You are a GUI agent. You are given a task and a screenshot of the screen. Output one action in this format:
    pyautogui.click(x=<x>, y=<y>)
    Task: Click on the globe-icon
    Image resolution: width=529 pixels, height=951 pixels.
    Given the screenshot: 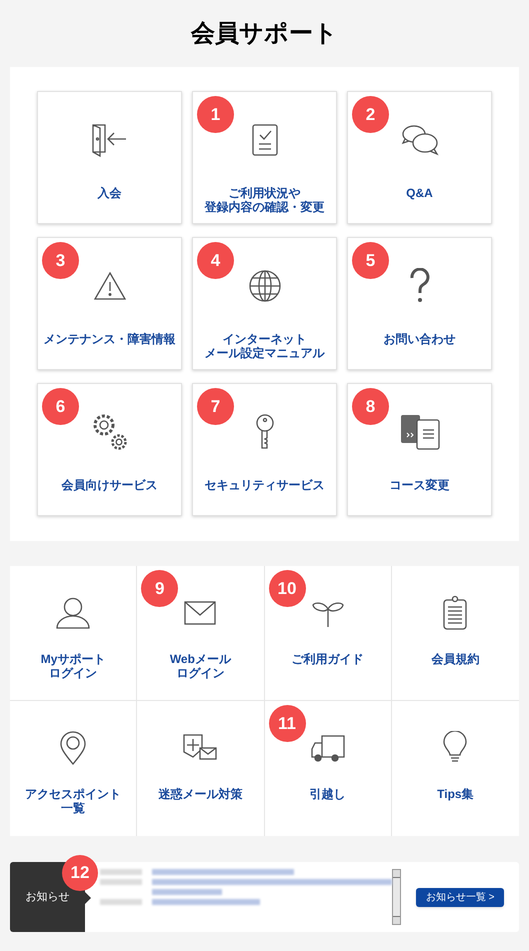 What is the action you would take?
    pyautogui.click(x=265, y=286)
    